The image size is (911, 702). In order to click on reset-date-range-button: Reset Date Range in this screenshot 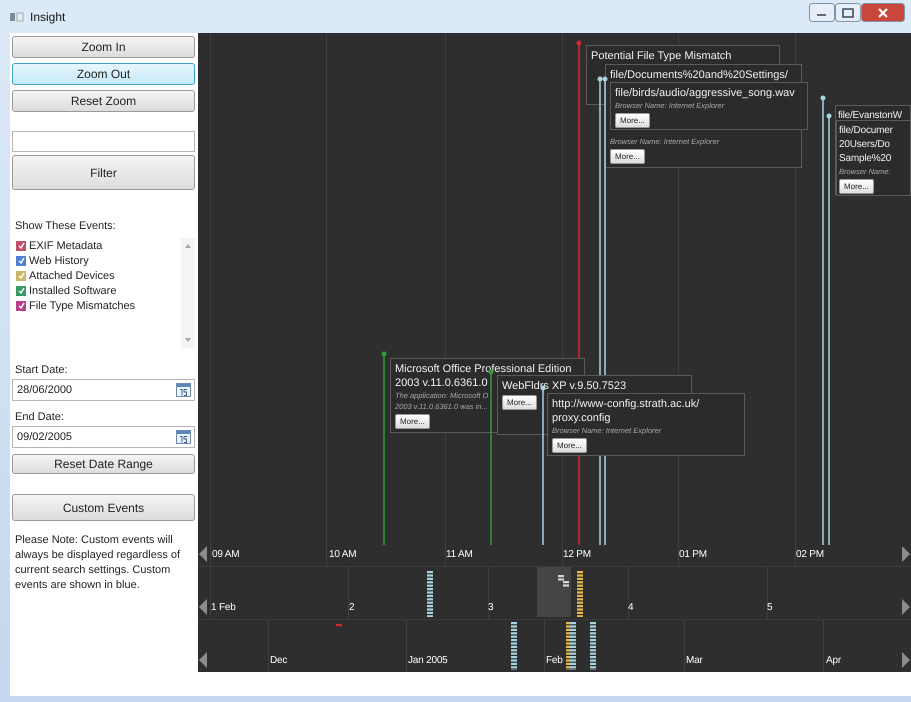, I will do `click(103, 464)`.